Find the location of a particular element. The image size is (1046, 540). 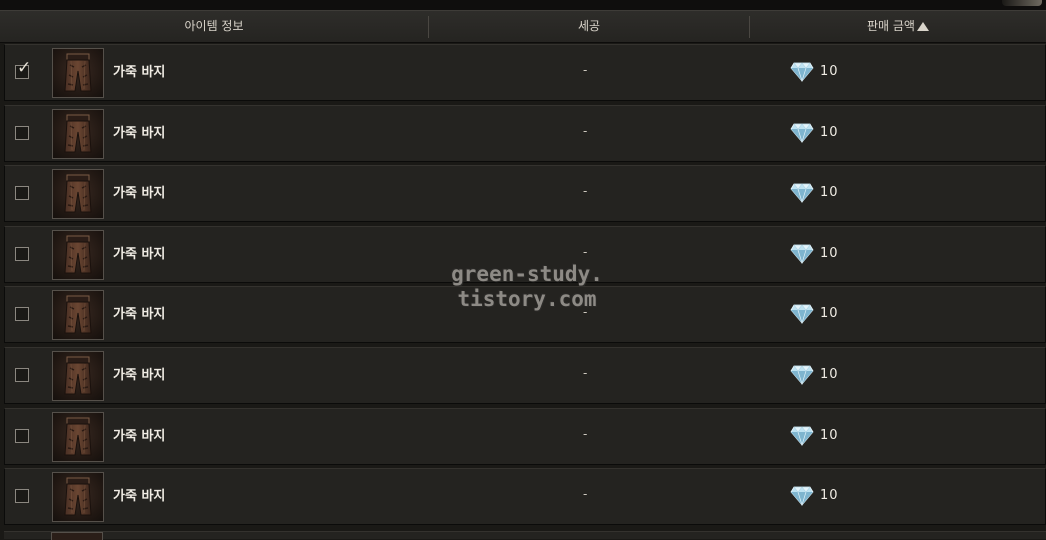

window-top-strip is located at coordinates (523, 5).